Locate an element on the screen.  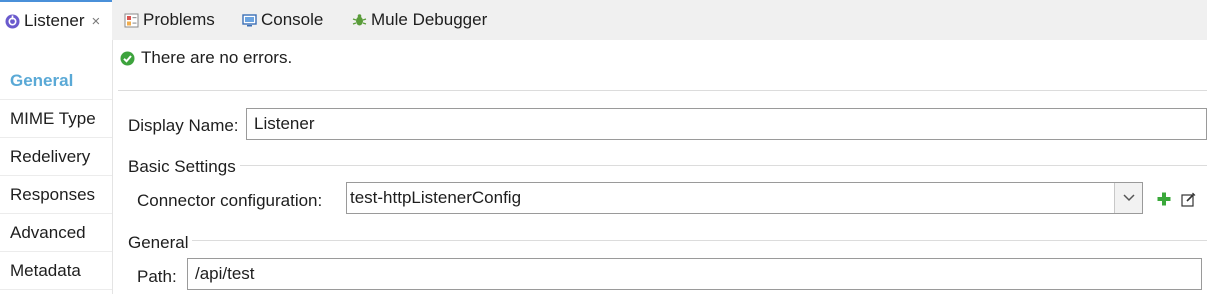
connector-configuration-label: Connector configuration: is located at coordinates (230, 200).